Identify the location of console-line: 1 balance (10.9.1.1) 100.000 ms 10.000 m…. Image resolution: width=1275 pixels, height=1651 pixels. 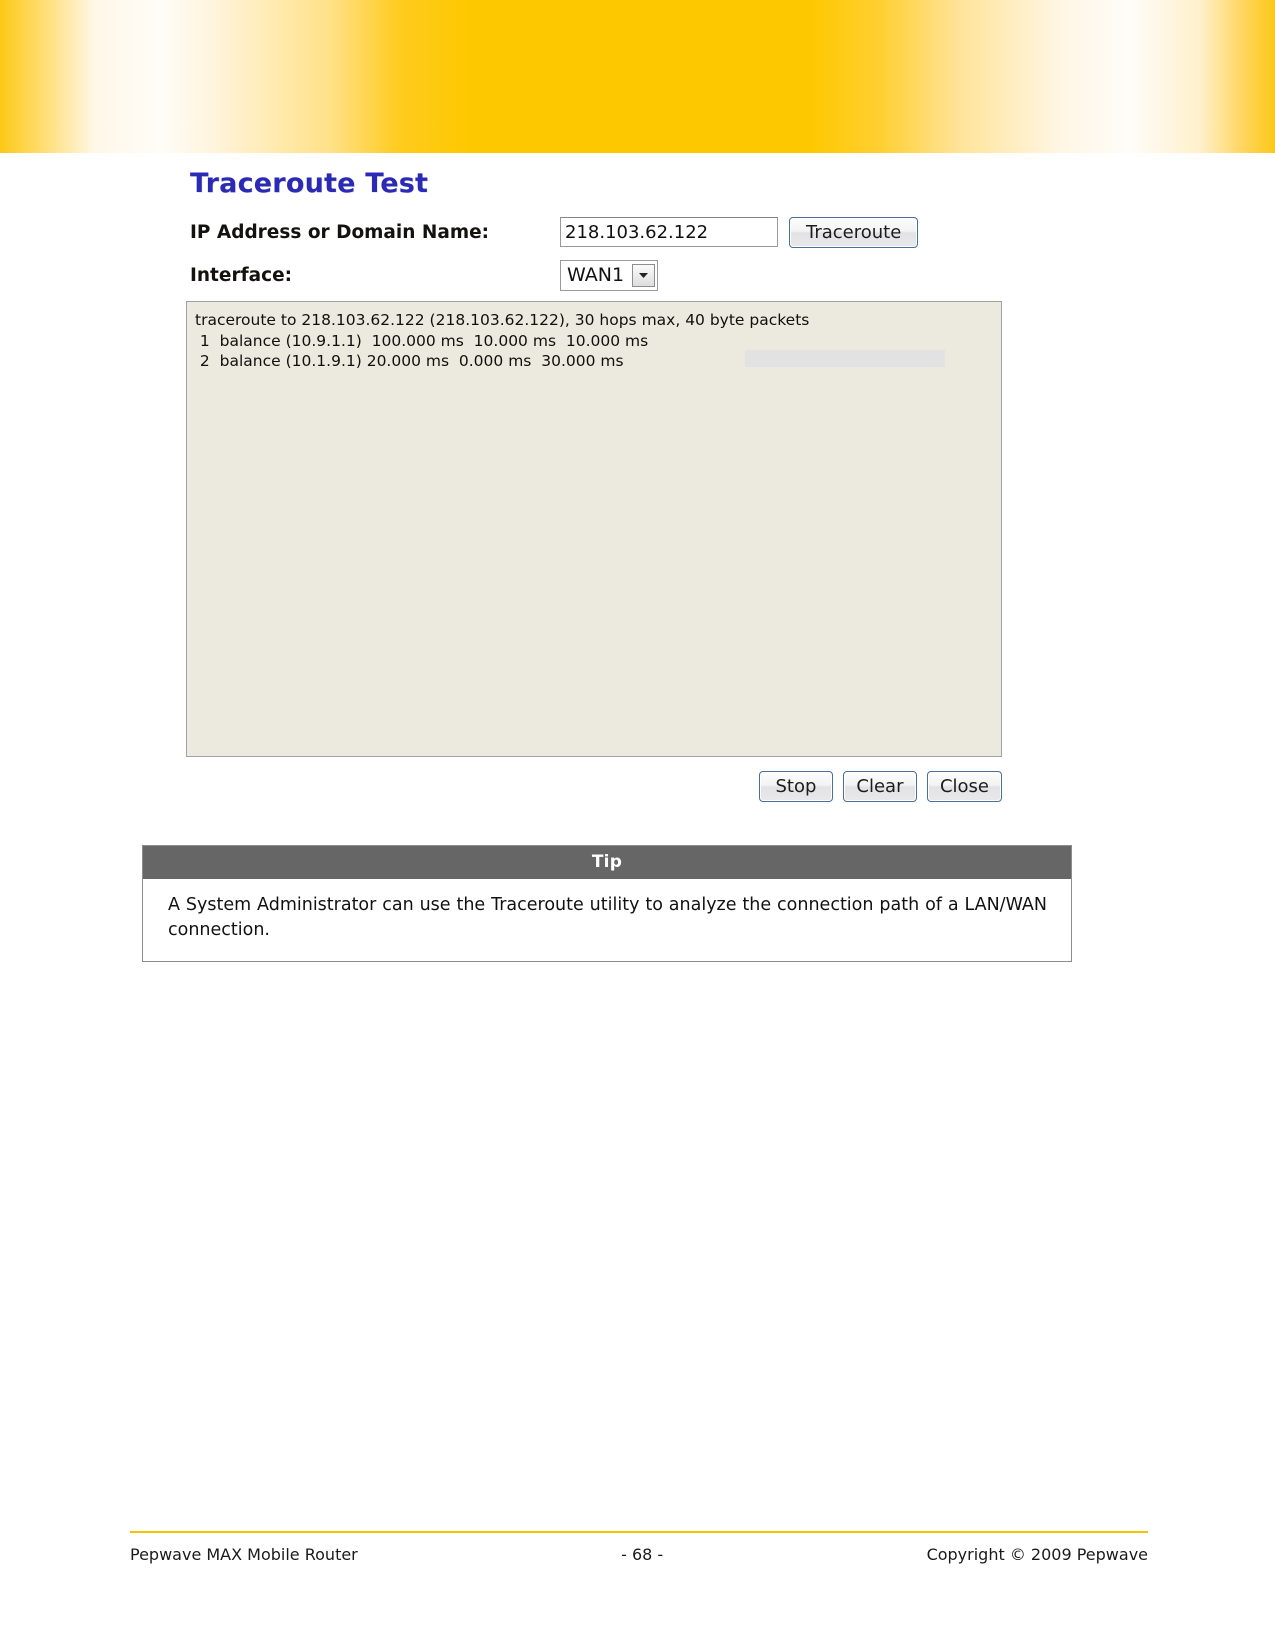
(422, 340).